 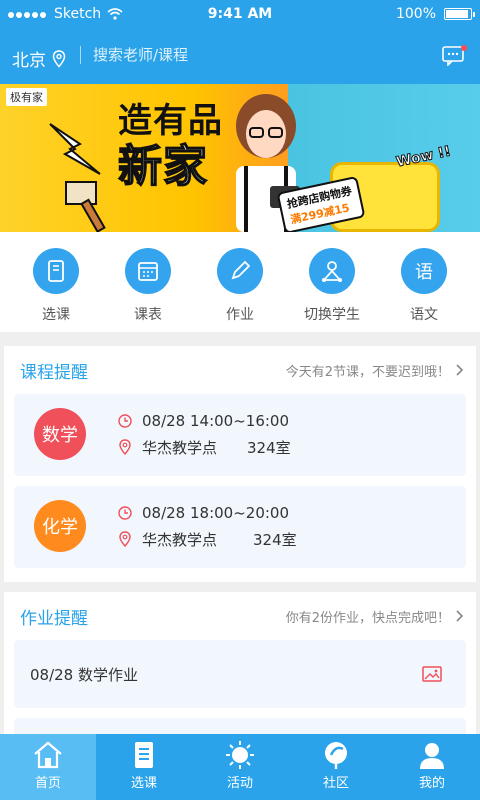 I want to click on tab-label: 我的, so click(x=431, y=783).